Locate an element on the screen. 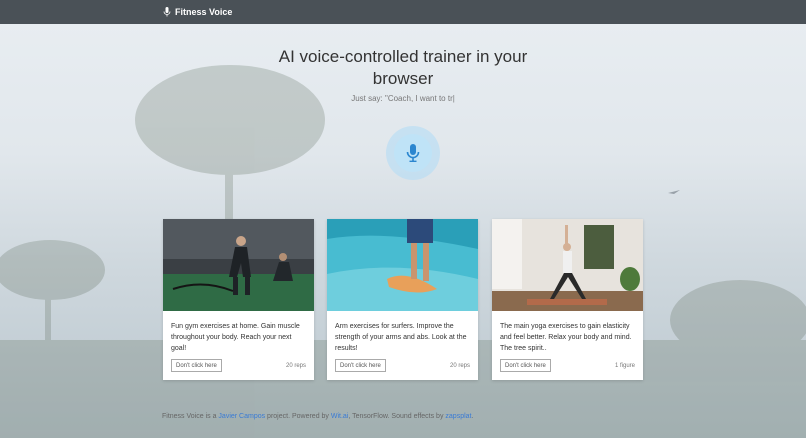 This screenshot has height=438, width=806. yoga-photo is located at coordinates (567, 265).